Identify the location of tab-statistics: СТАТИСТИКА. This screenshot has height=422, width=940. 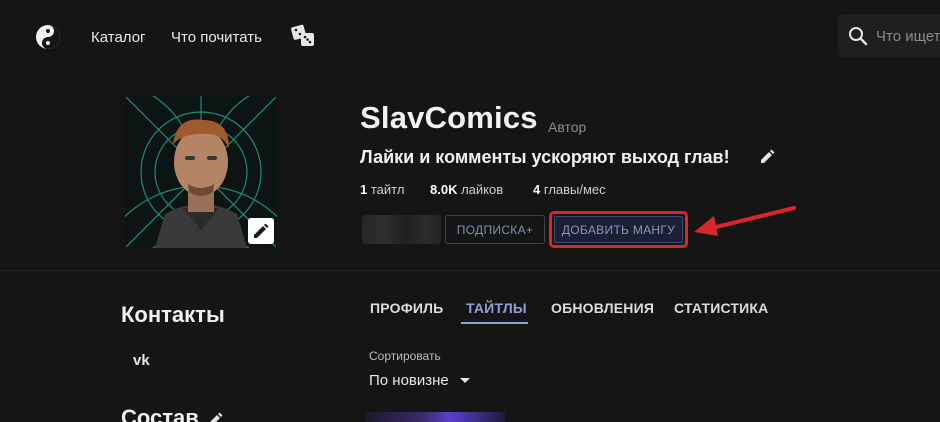
(721, 308).